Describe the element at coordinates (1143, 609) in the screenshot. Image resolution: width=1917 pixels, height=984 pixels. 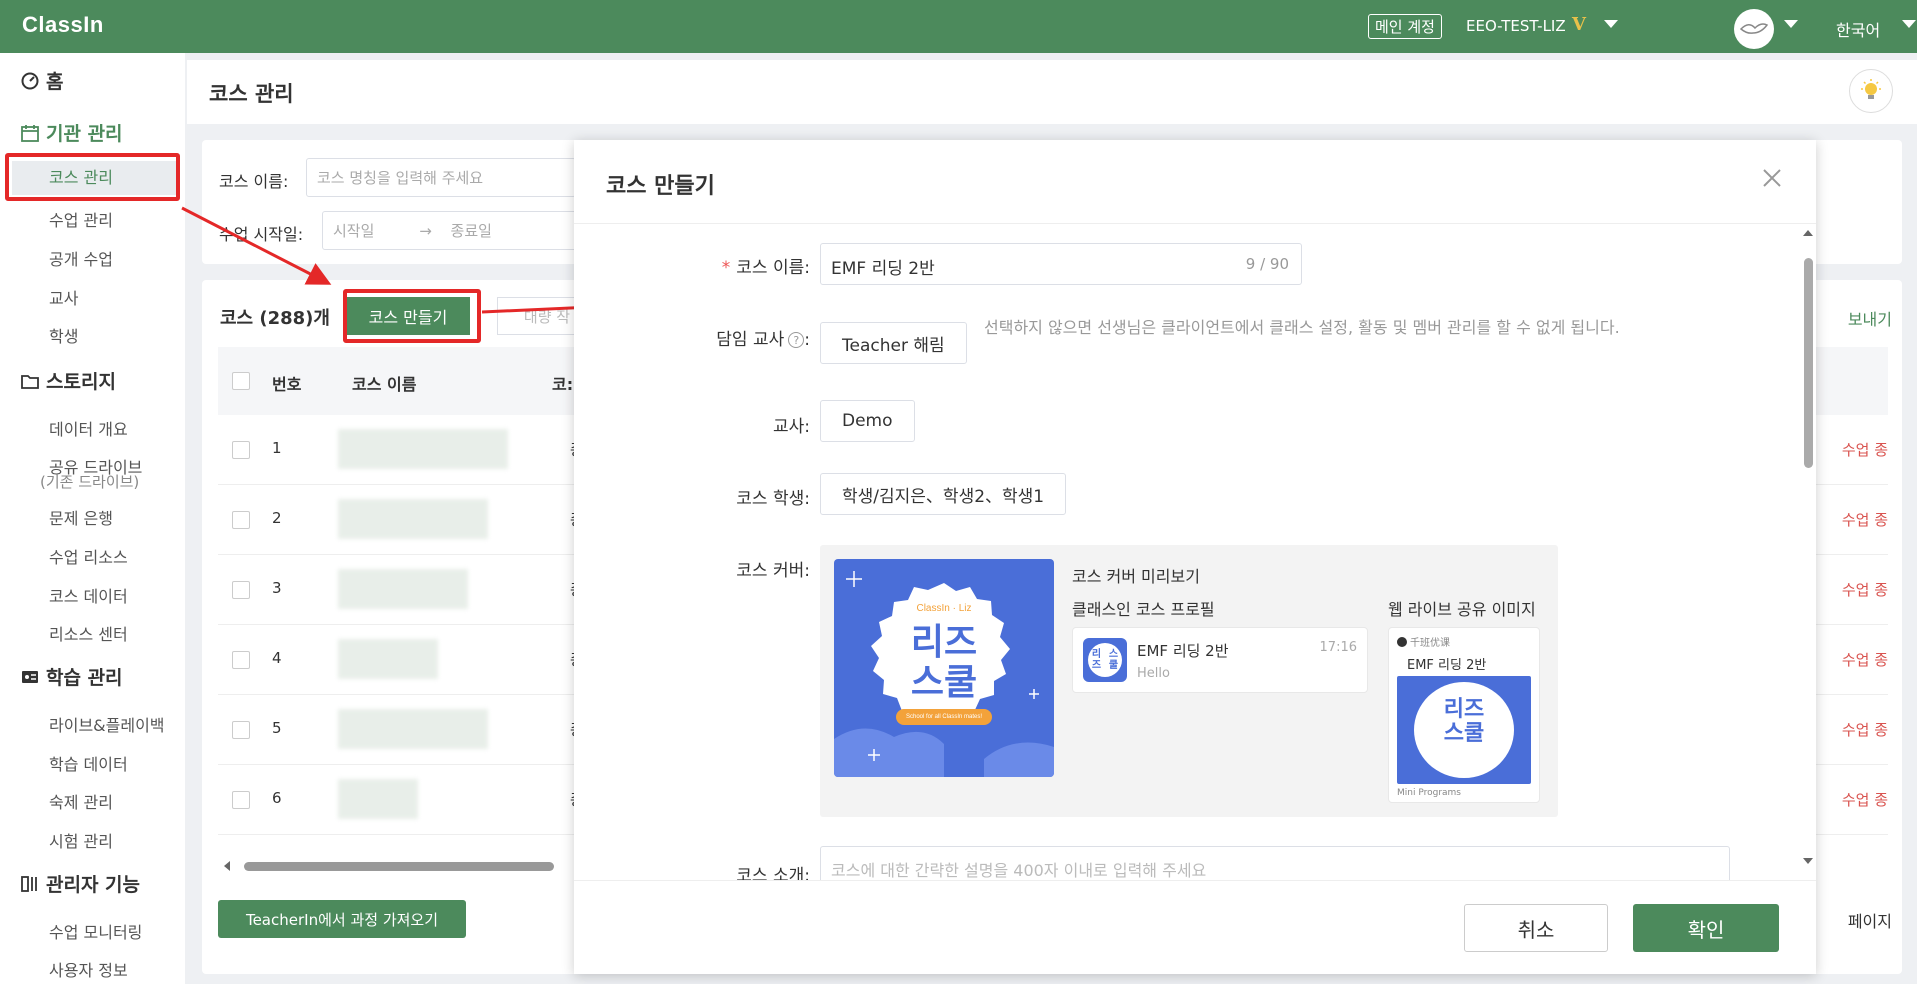
I see `classin-profile-title: 클래스인 코스 프로필` at that location.